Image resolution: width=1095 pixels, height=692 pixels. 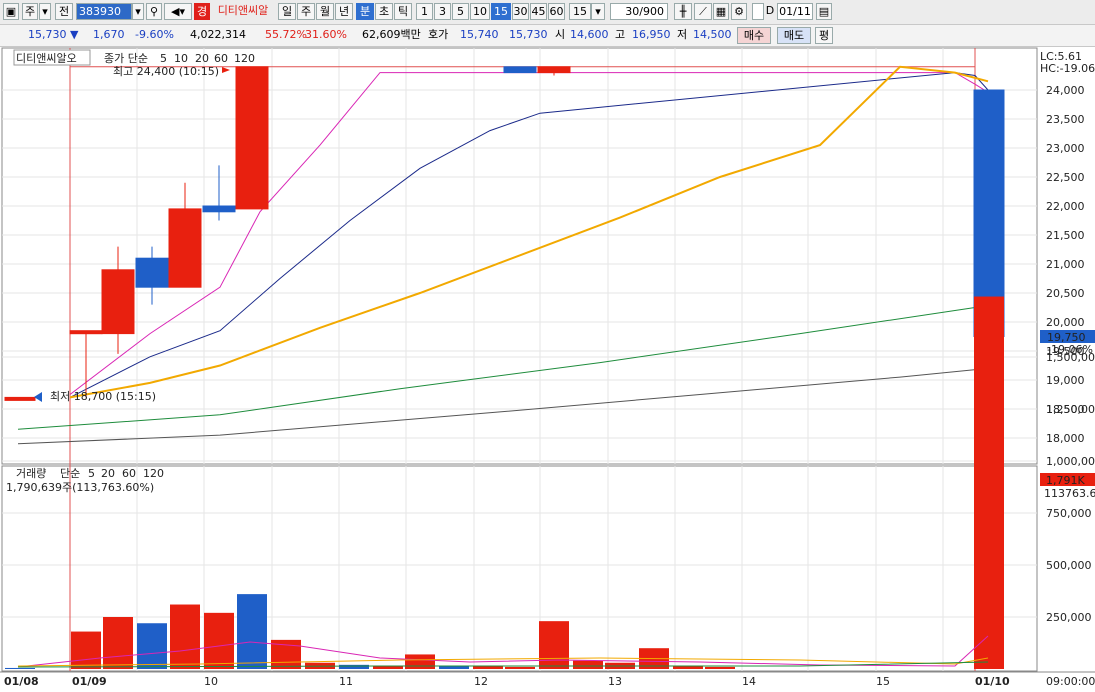 I want to click on interval-dropdown-icon: ▾, so click(x=598, y=11).